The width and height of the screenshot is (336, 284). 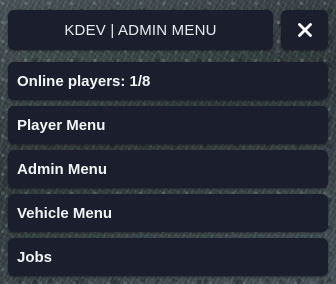 I want to click on menu-item-jobs: Jobs, so click(x=168, y=257).